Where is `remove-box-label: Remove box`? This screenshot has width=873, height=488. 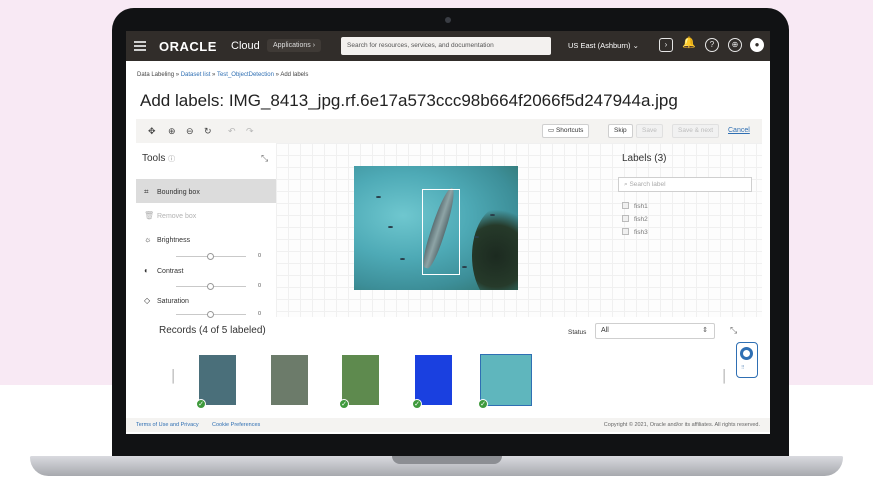 remove-box-label: Remove box is located at coordinates (177, 216).